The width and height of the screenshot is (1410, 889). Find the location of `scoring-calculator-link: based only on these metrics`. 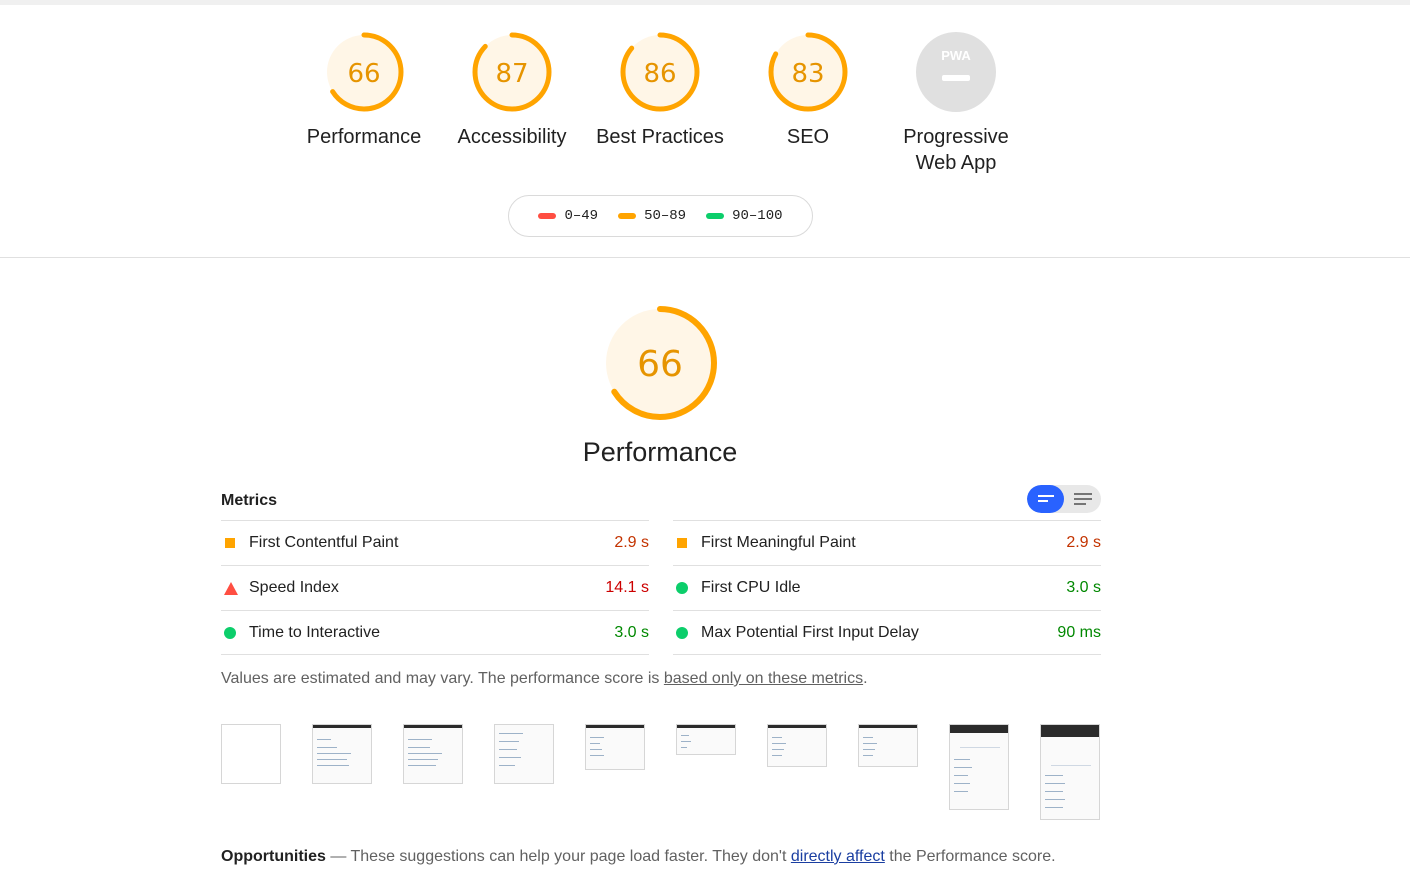

scoring-calculator-link: based only on these metrics is located at coordinates (763, 678).